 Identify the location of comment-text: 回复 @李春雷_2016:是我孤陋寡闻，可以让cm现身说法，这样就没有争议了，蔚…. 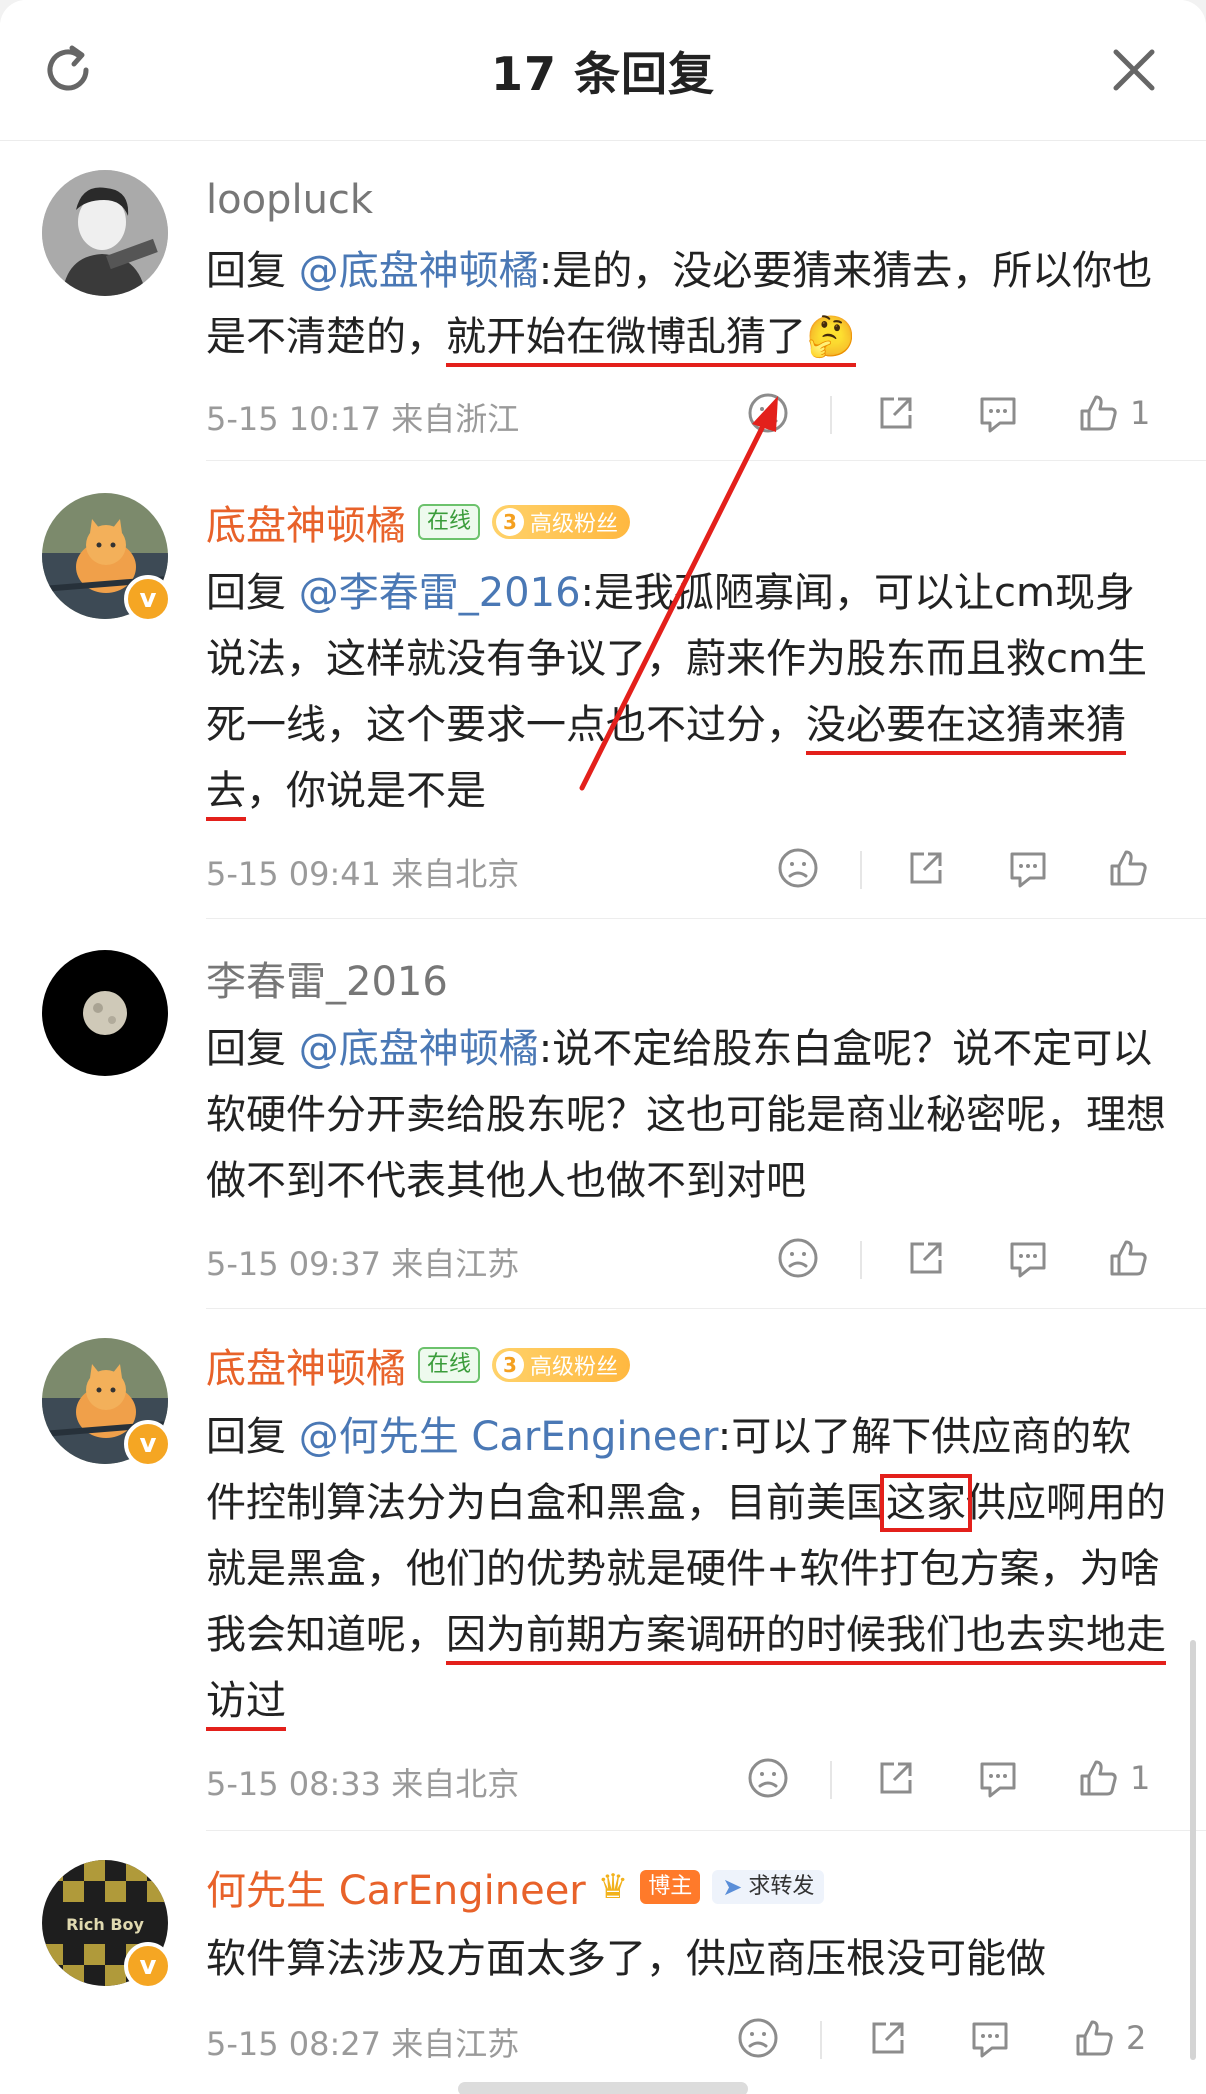
(686, 692).